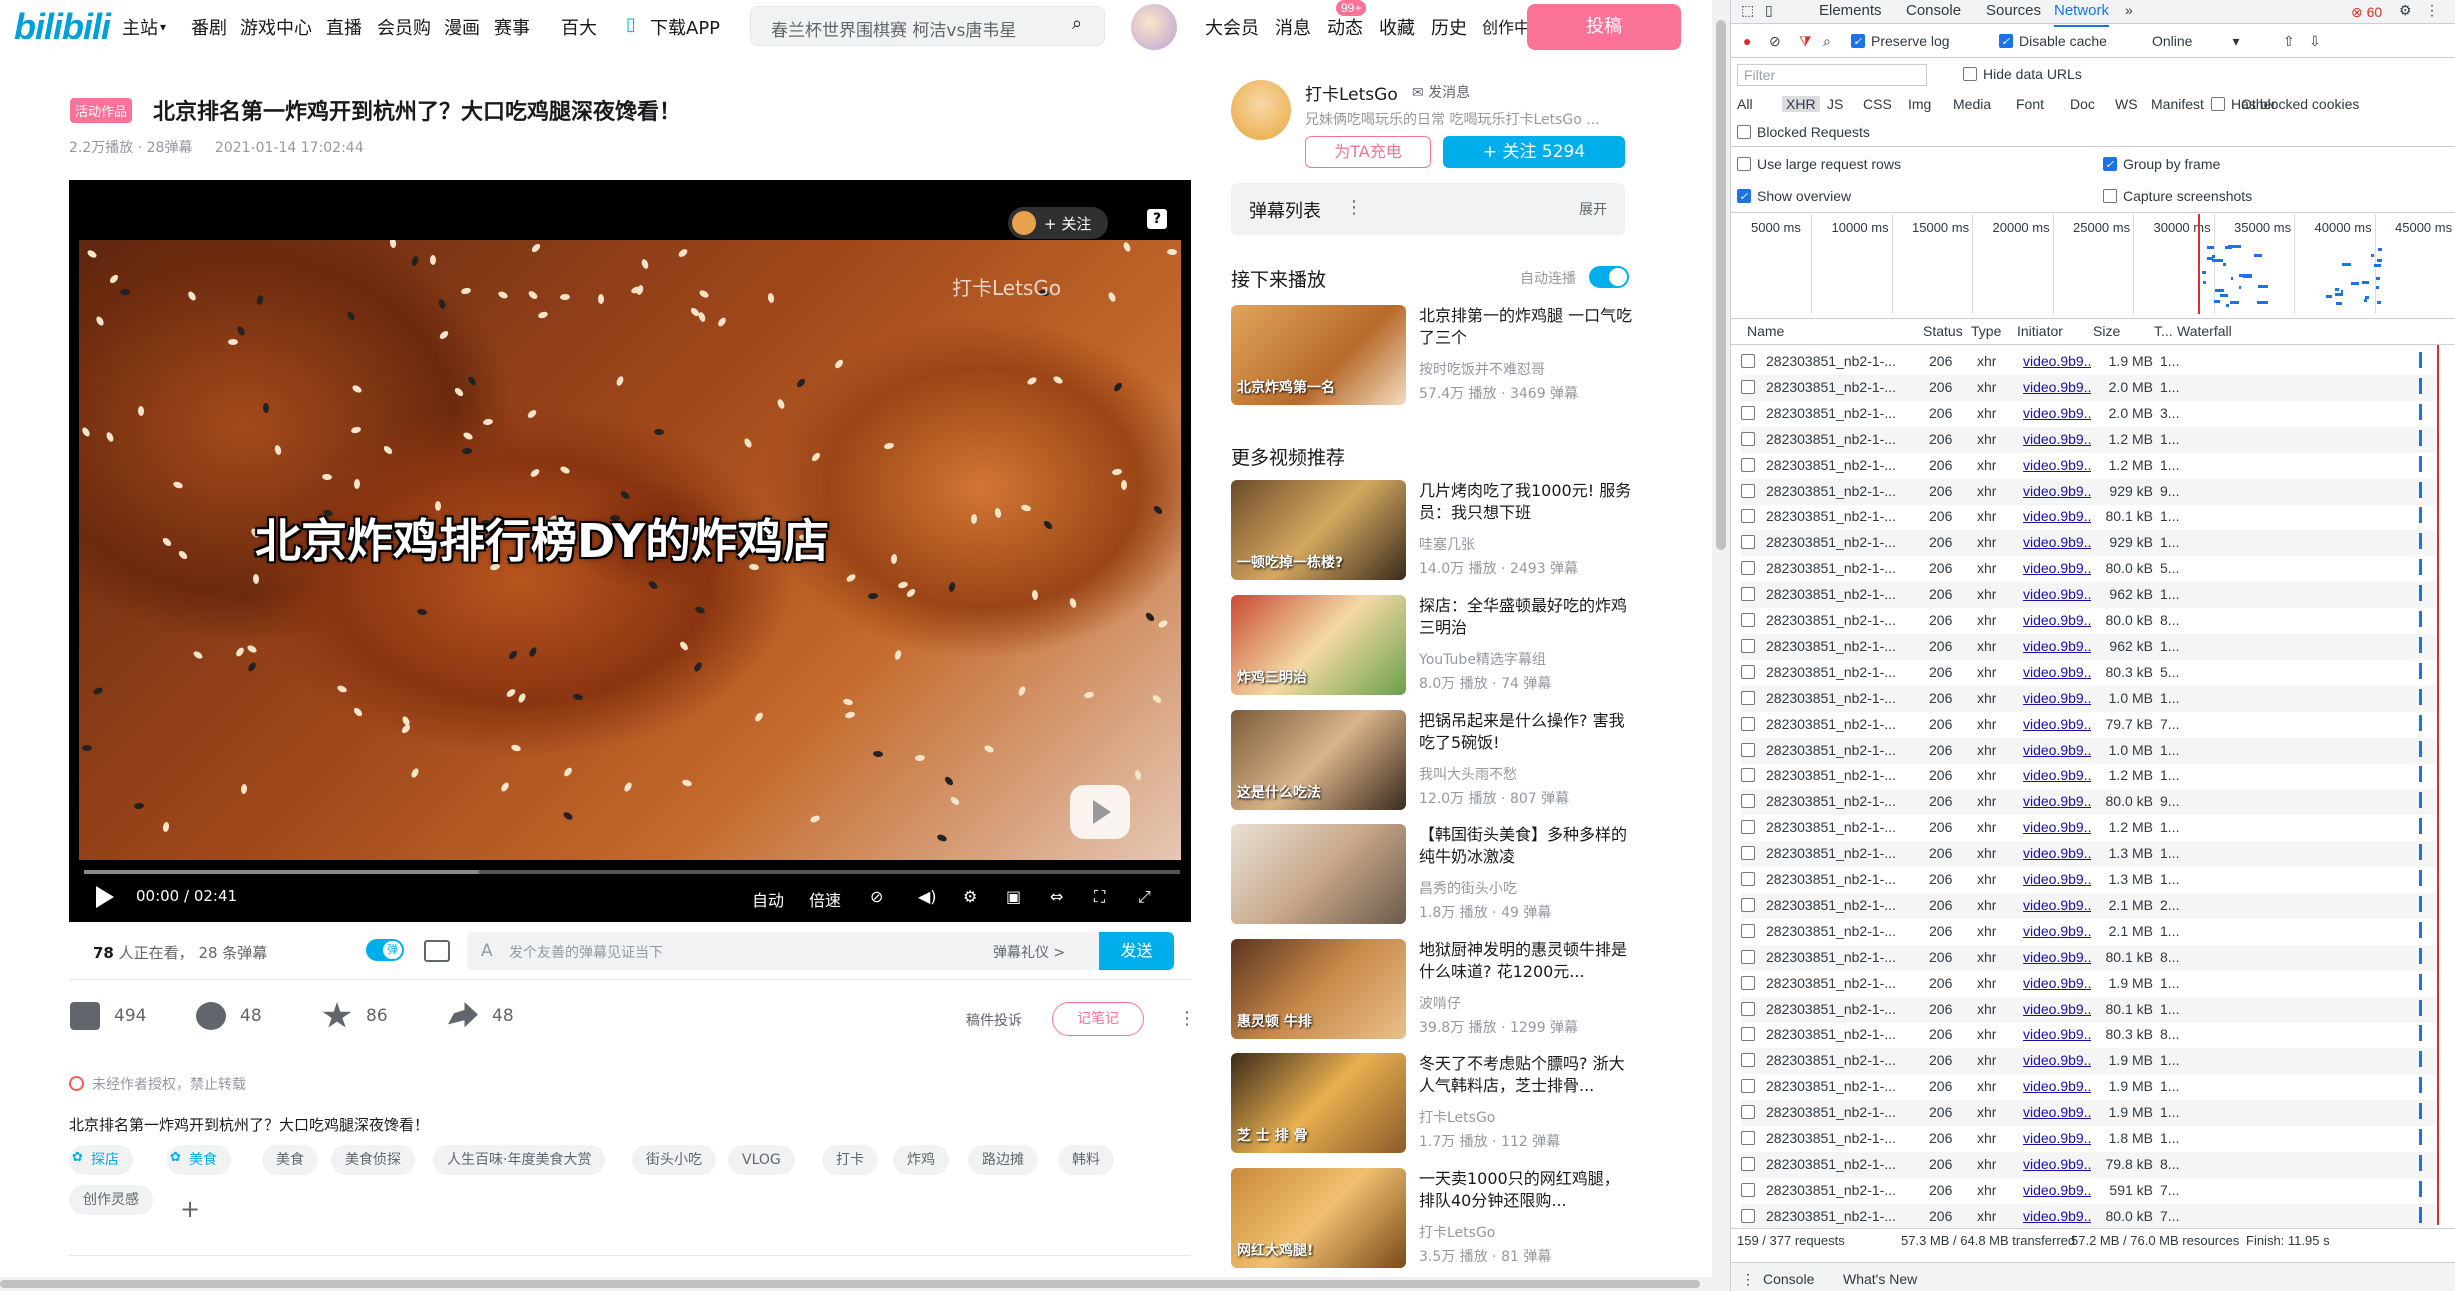 This screenshot has height=1291, width=2455. I want to click on more-dots-icon: ⋮, so click(1187, 1018).